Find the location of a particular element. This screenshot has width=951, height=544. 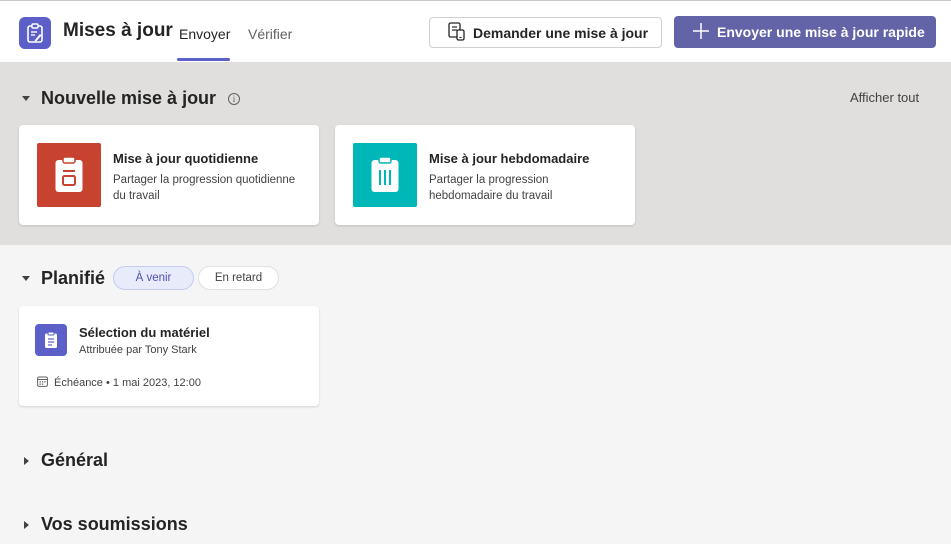

template-name: Mise à jour hebdomadaire is located at coordinates (509, 158).